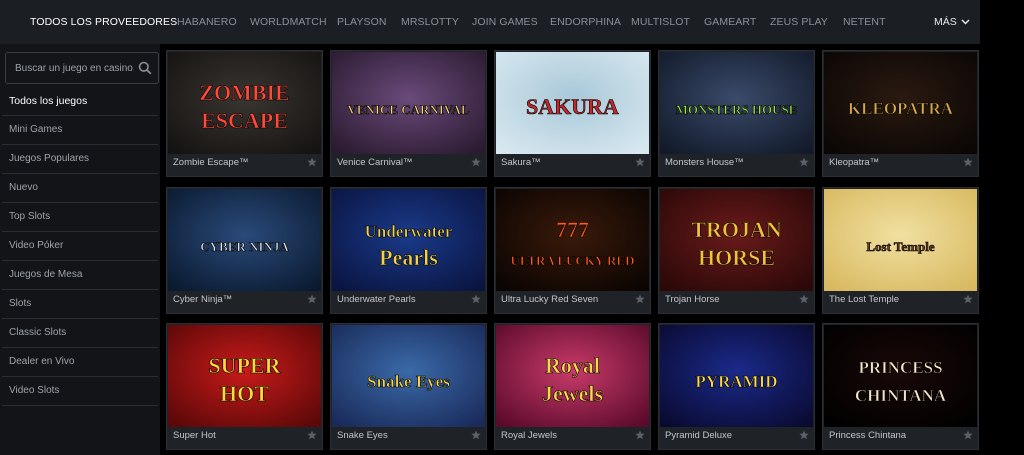 The image size is (1024, 455). What do you see at coordinates (730, 22) in the screenshot?
I see `provider-tab-gameart: GAMEART` at bounding box center [730, 22].